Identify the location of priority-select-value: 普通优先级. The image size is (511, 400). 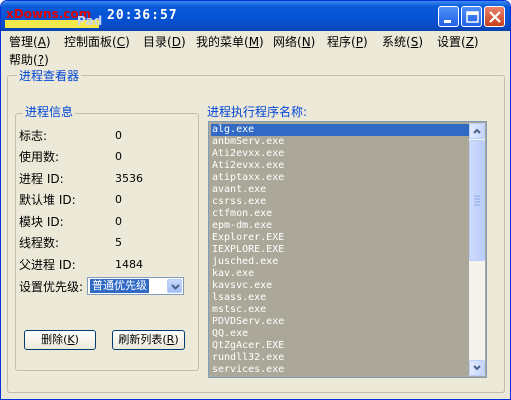
(119, 286).